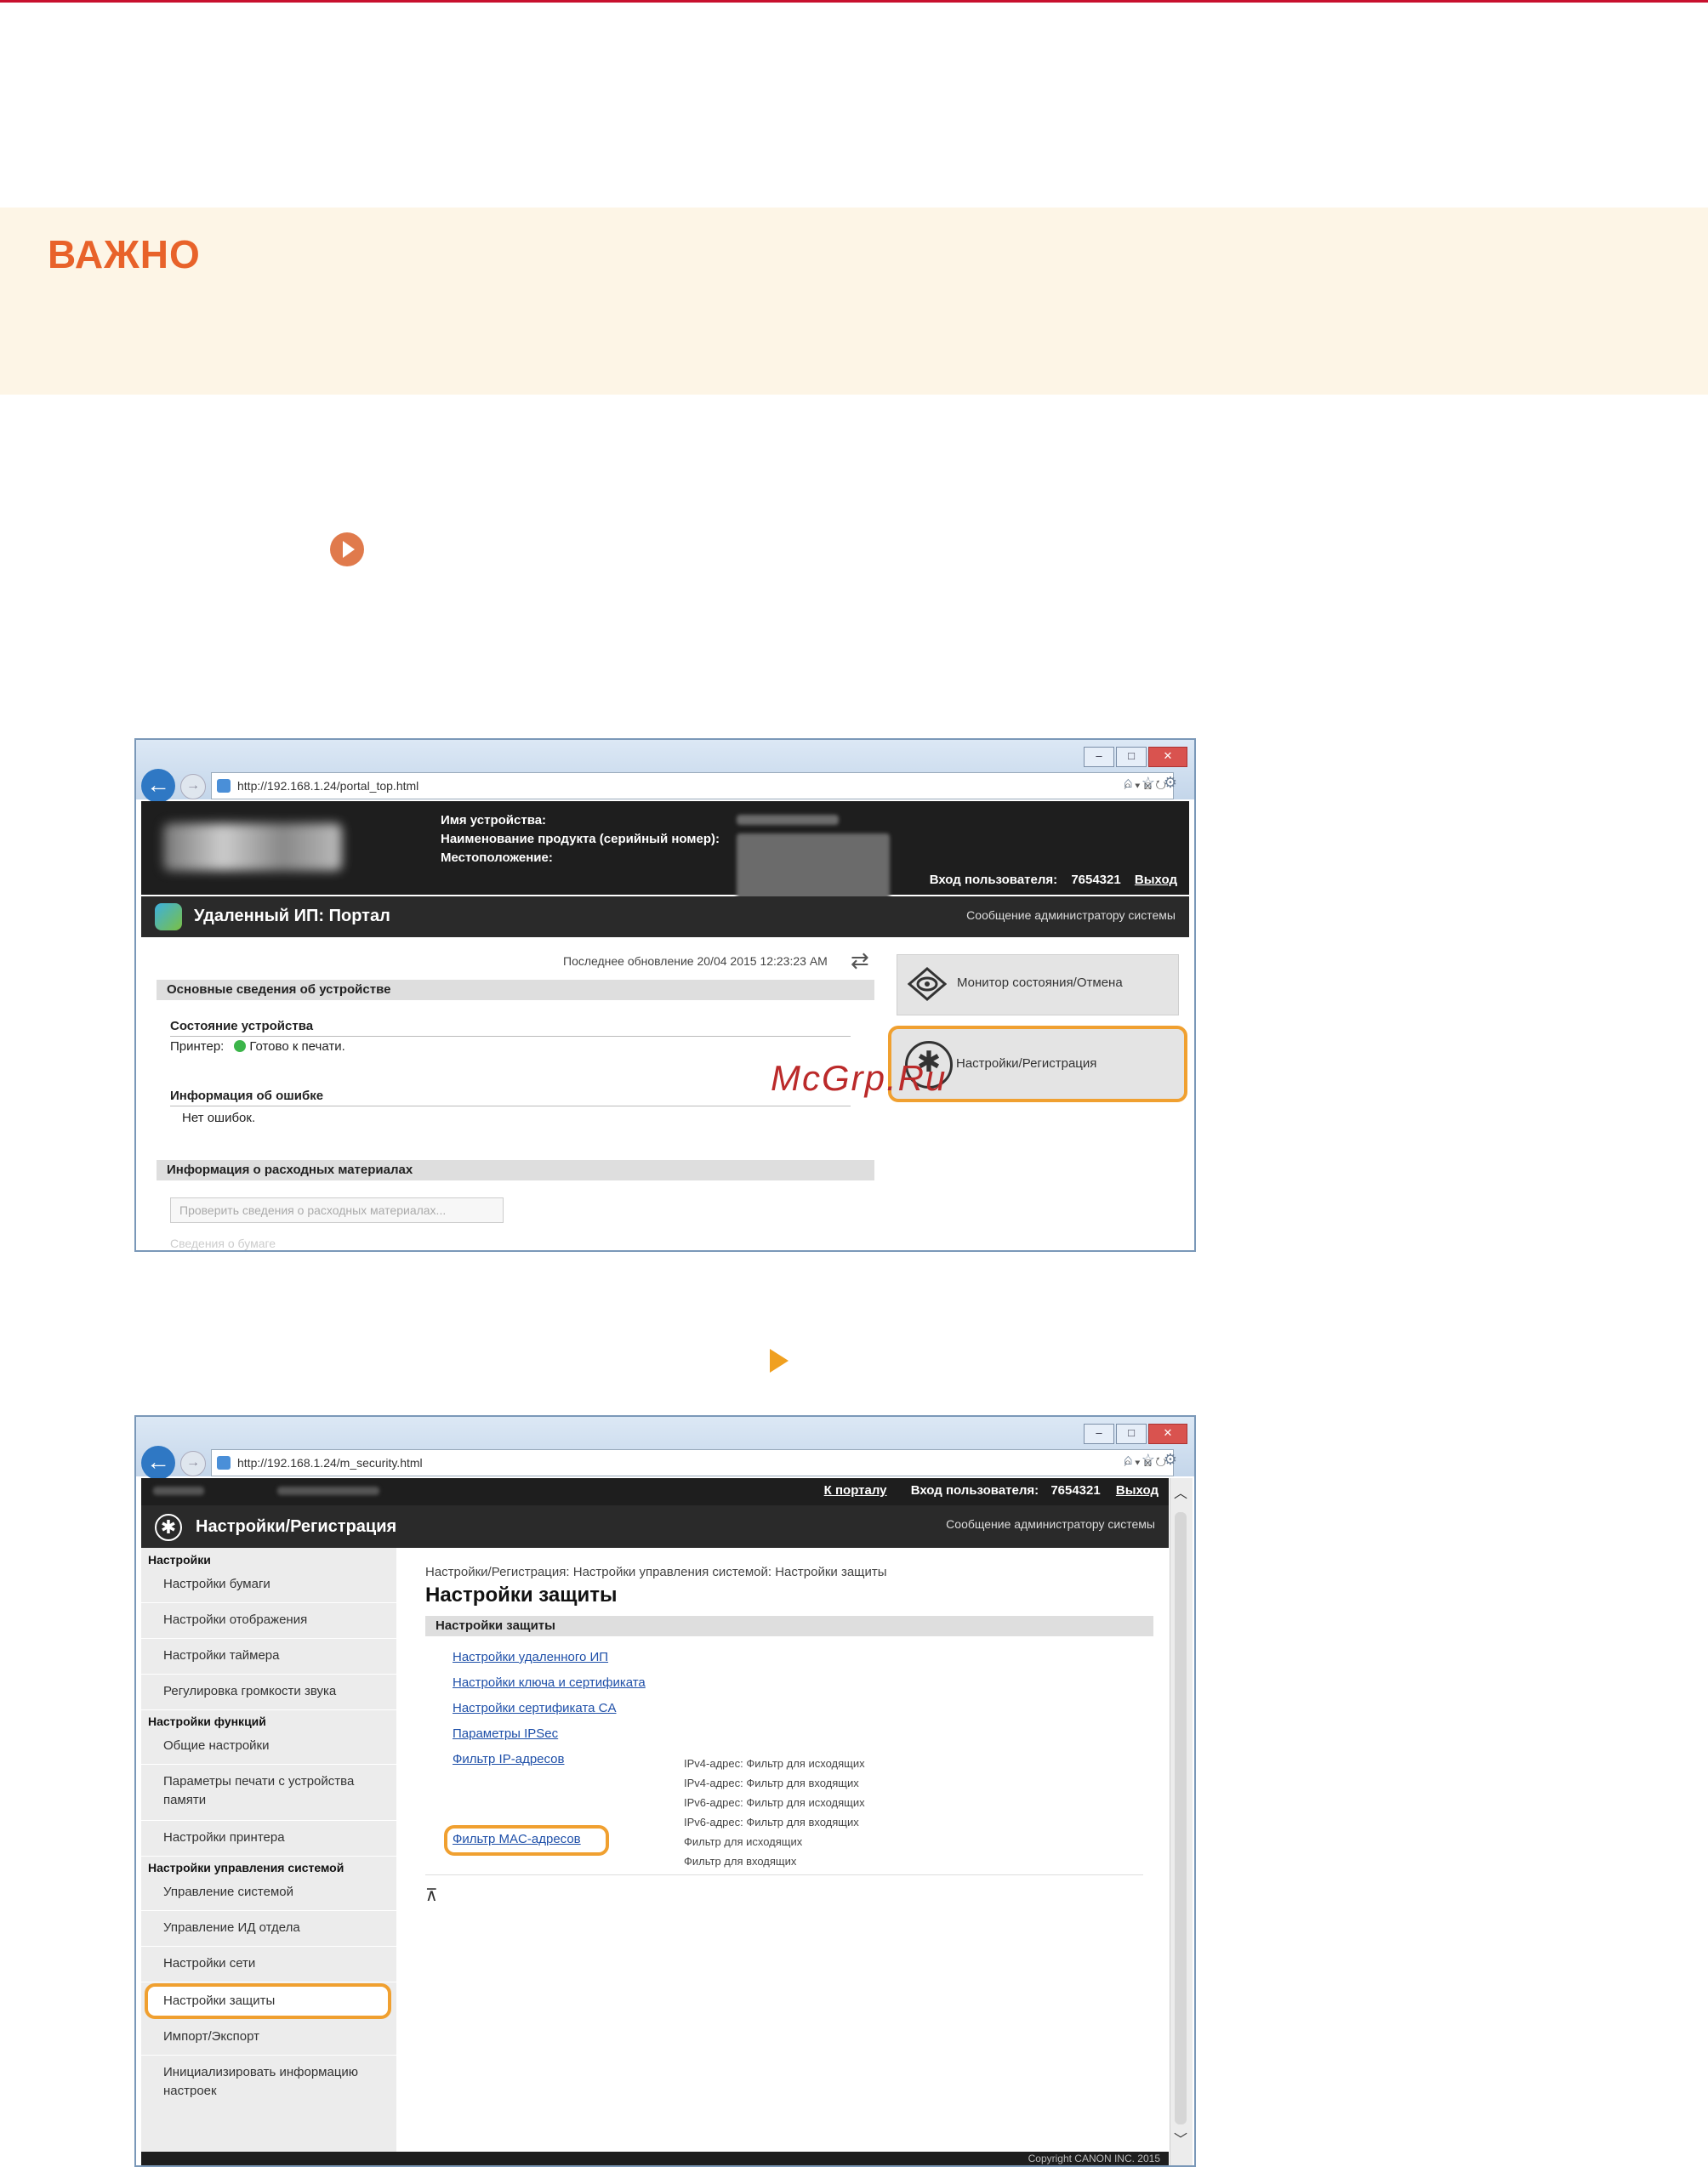 The width and height of the screenshot is (1708, 2167). I want to click on portal-title: Удаленный ИП: Портал, so click(292, 916).